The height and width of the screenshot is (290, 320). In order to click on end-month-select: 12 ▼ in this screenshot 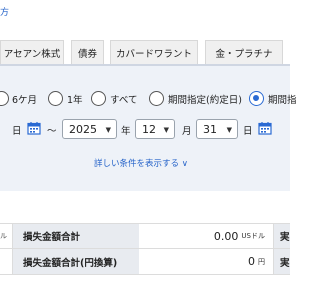, I will do `click(155, 129)`.